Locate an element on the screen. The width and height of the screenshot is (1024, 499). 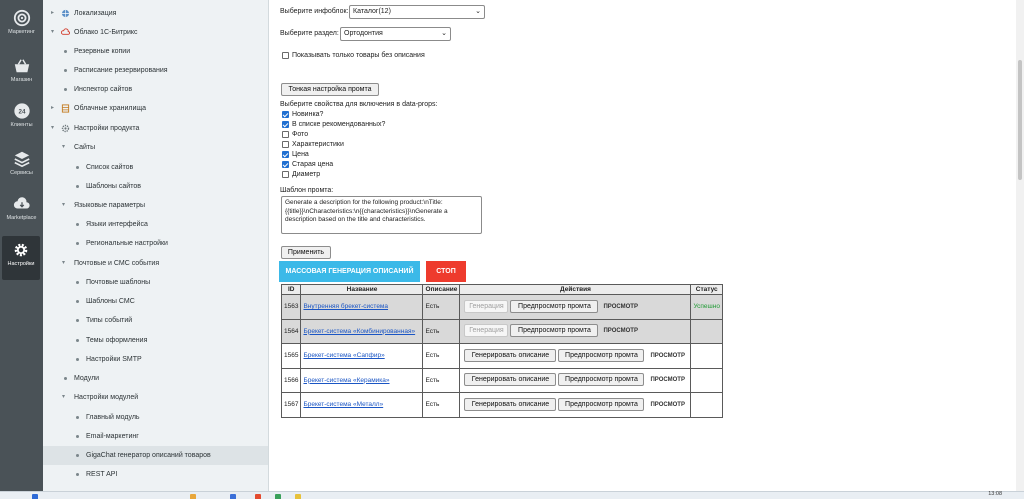
tree-item-themes: Темы оформления is located at coordinates (155, 340).